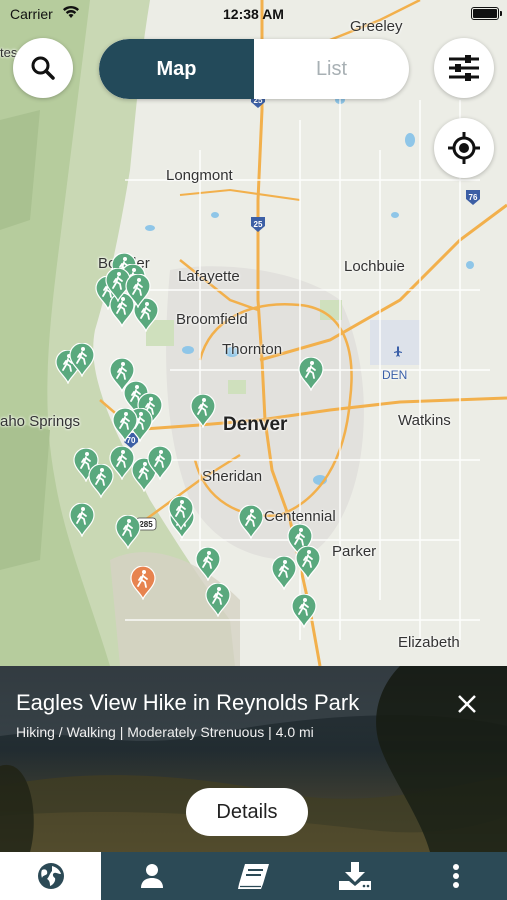  What do you see at coordinates (485, 13) in the screenshot?
I see `battery-icon` at bounding box center [485, 13].